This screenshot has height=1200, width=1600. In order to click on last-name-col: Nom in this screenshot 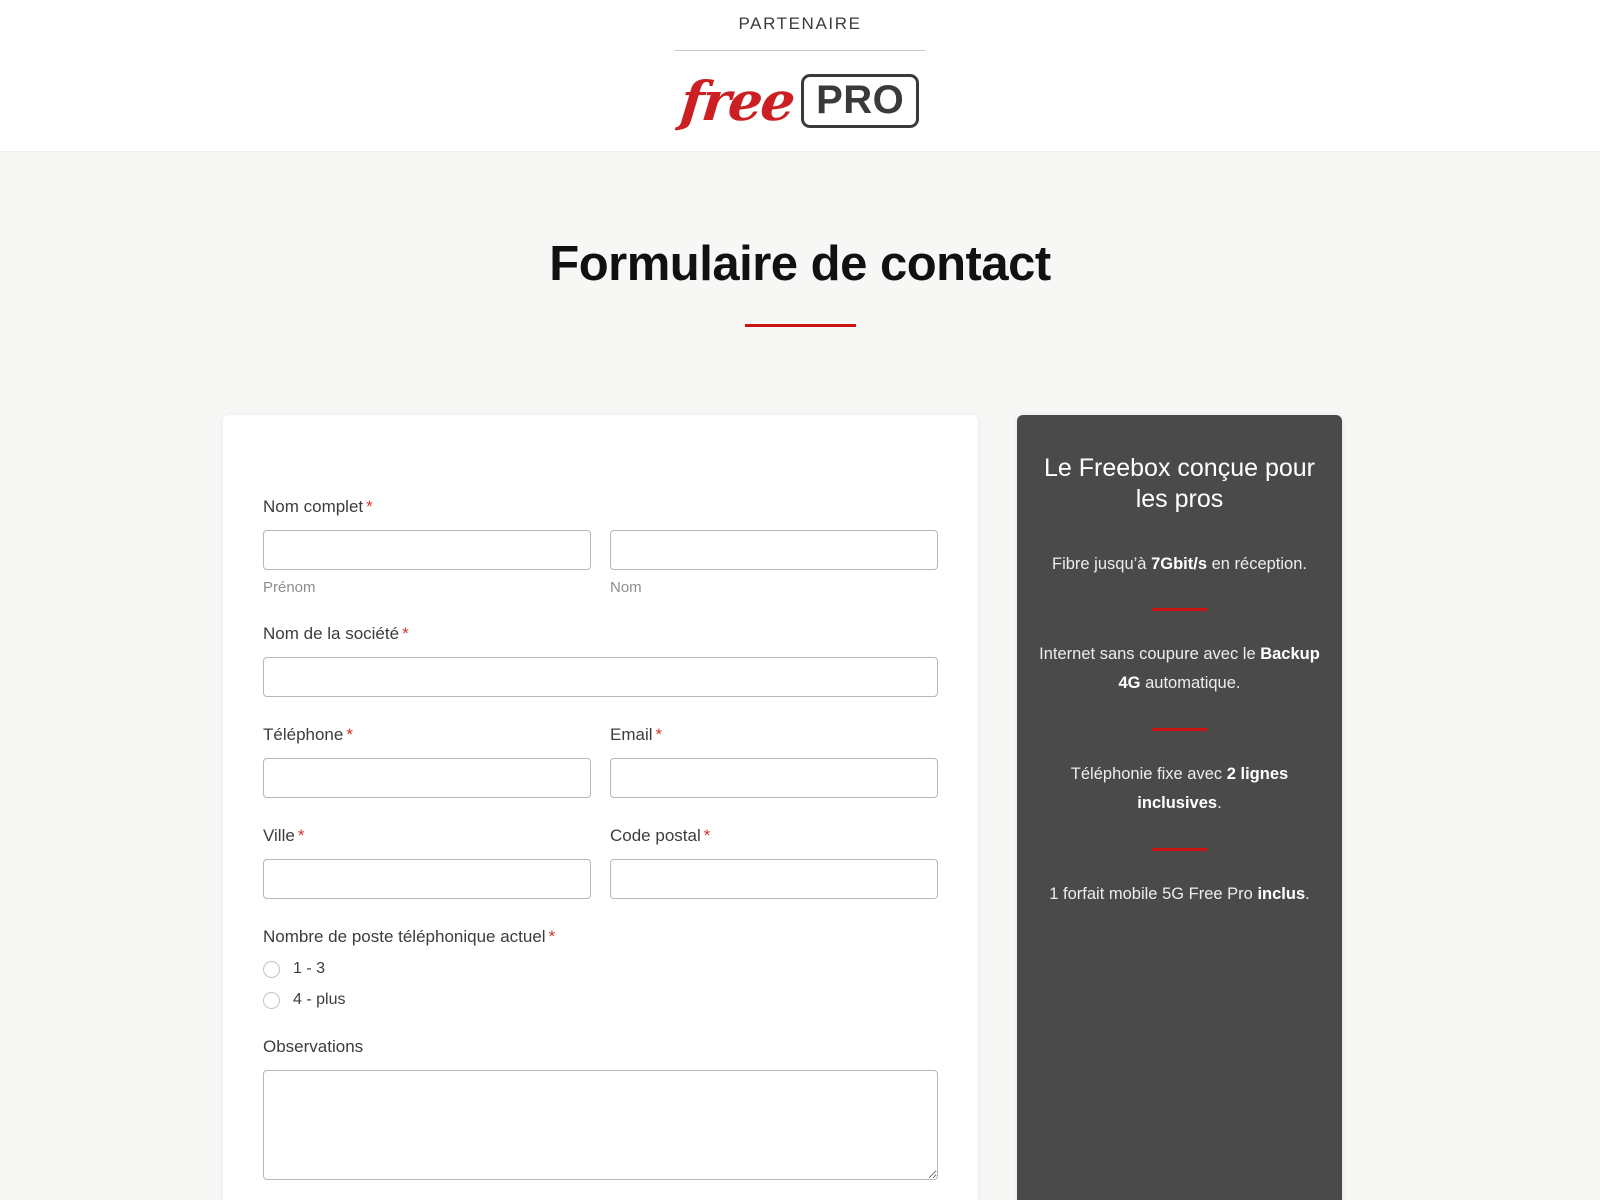, I will do `click(774, 563)`.